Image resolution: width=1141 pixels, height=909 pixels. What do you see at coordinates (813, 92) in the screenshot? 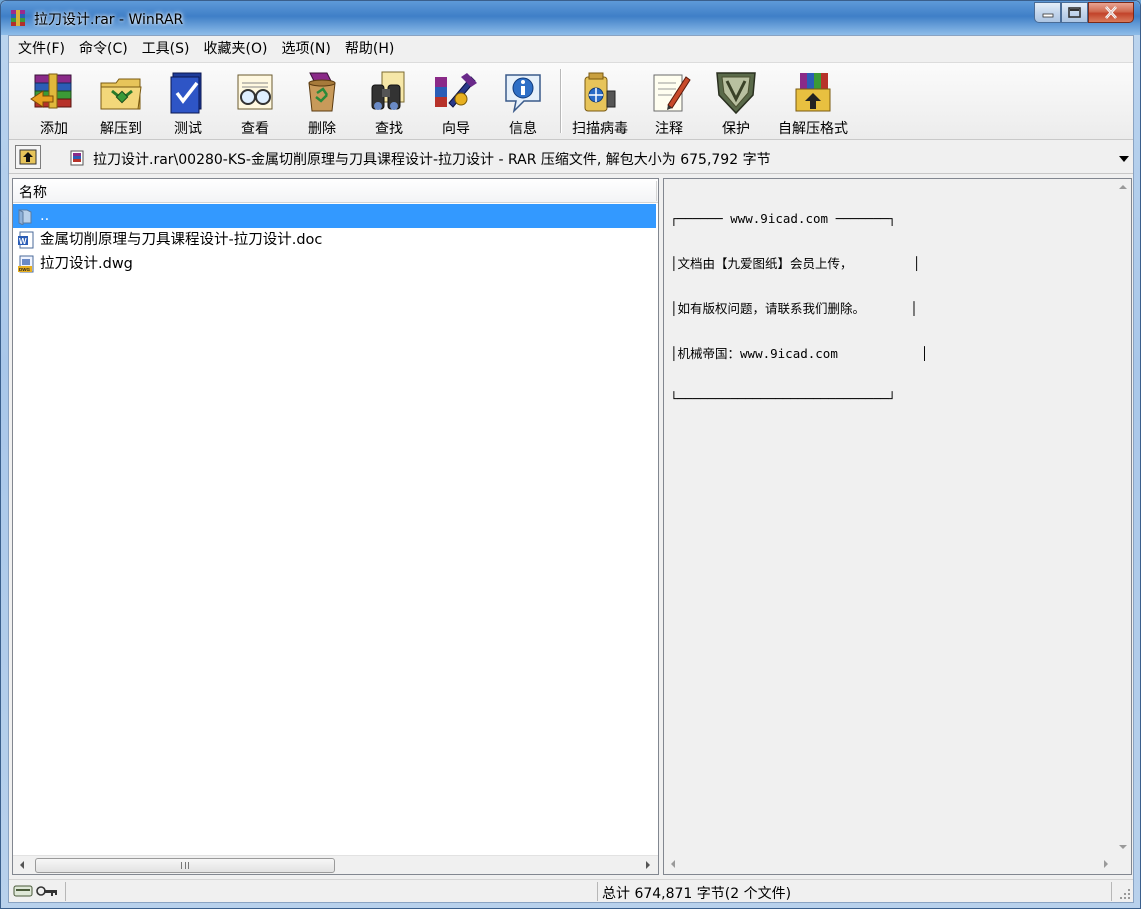
I see `sfx-box-icon` at bounding box center [813, 92].